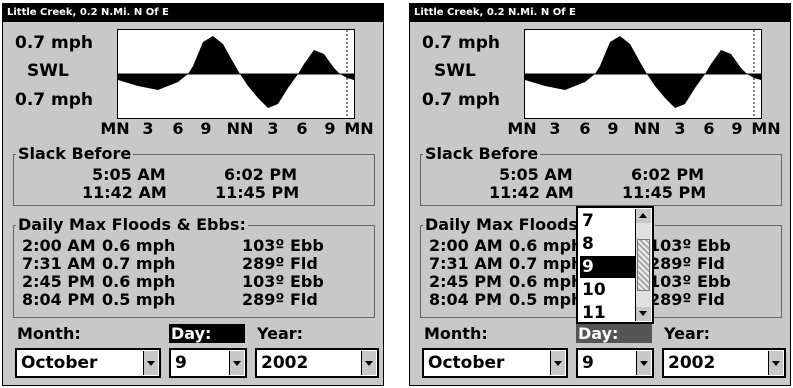  What do you see at coordinates (687, 333) in the screenshot?
I see `year-label: Year:` at bounding box center [687, 333].